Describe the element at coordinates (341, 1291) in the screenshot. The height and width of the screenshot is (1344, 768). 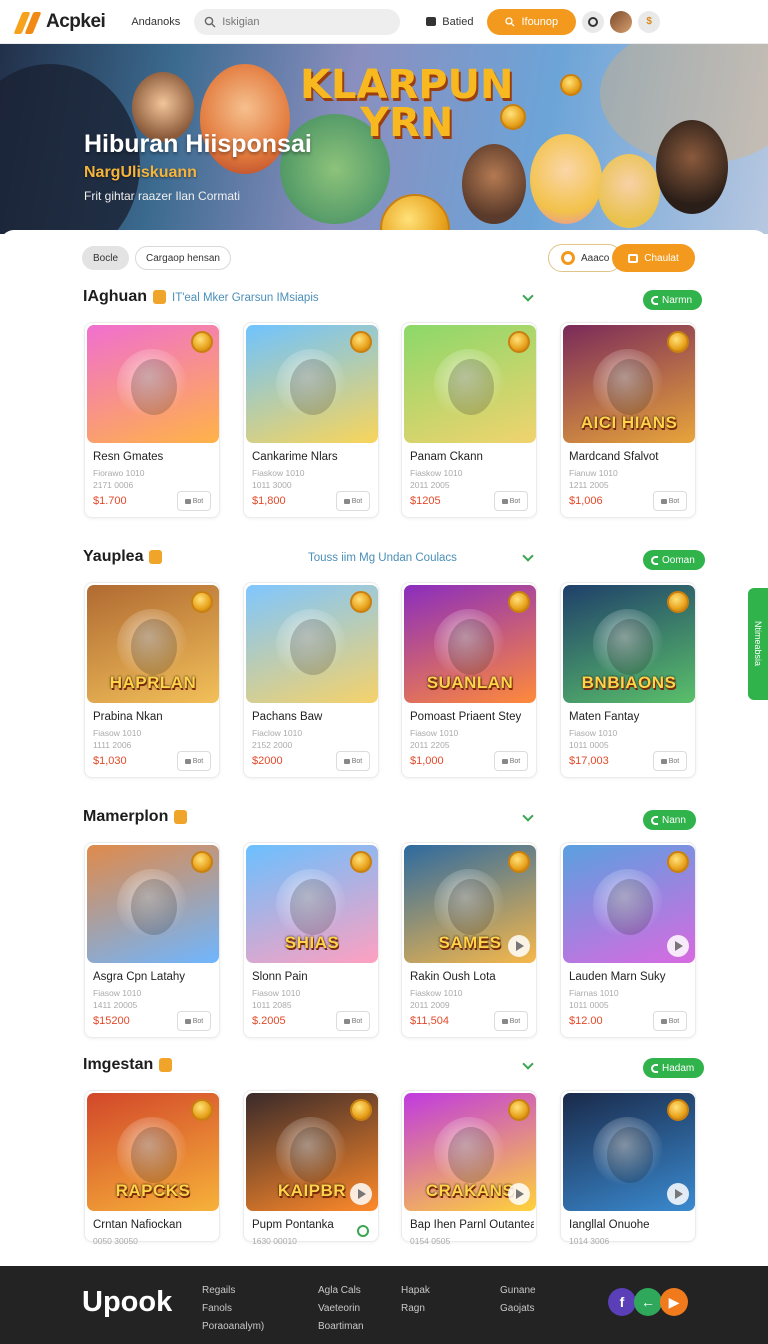
I see `footer-link: Agla Cals` at that location.